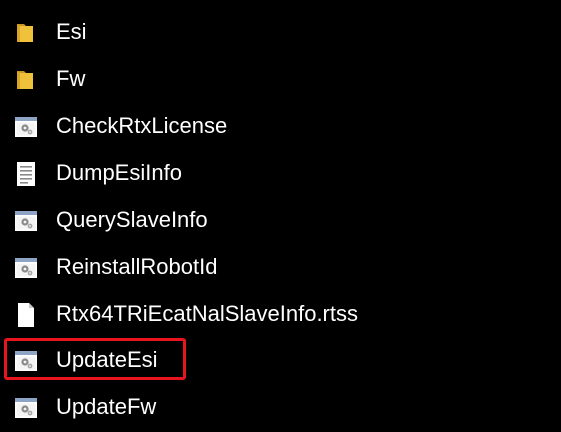  I want to click on file-item-updateesi: UpdateEsi, so click(280, 360).